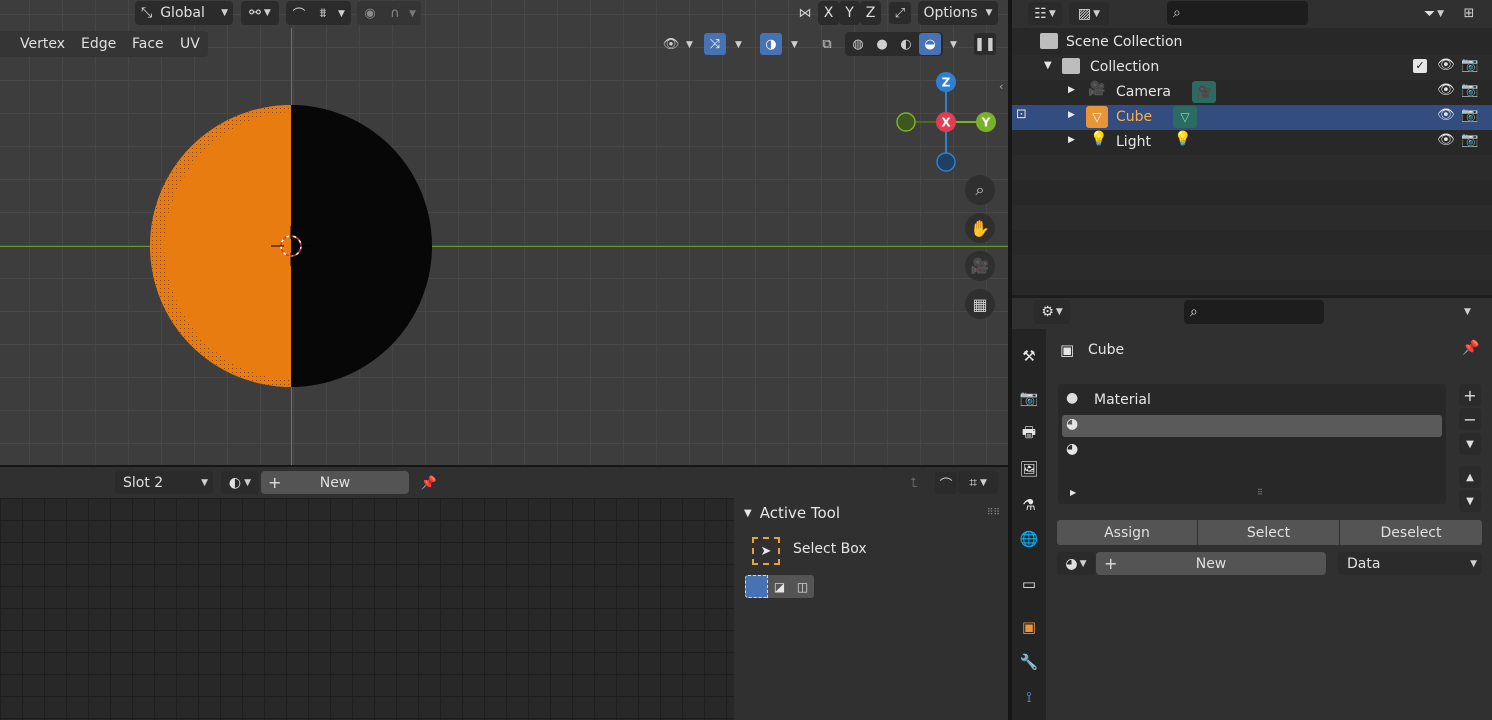  I want to click on expand-arrow-icon: ▼, so click(1048, 65).